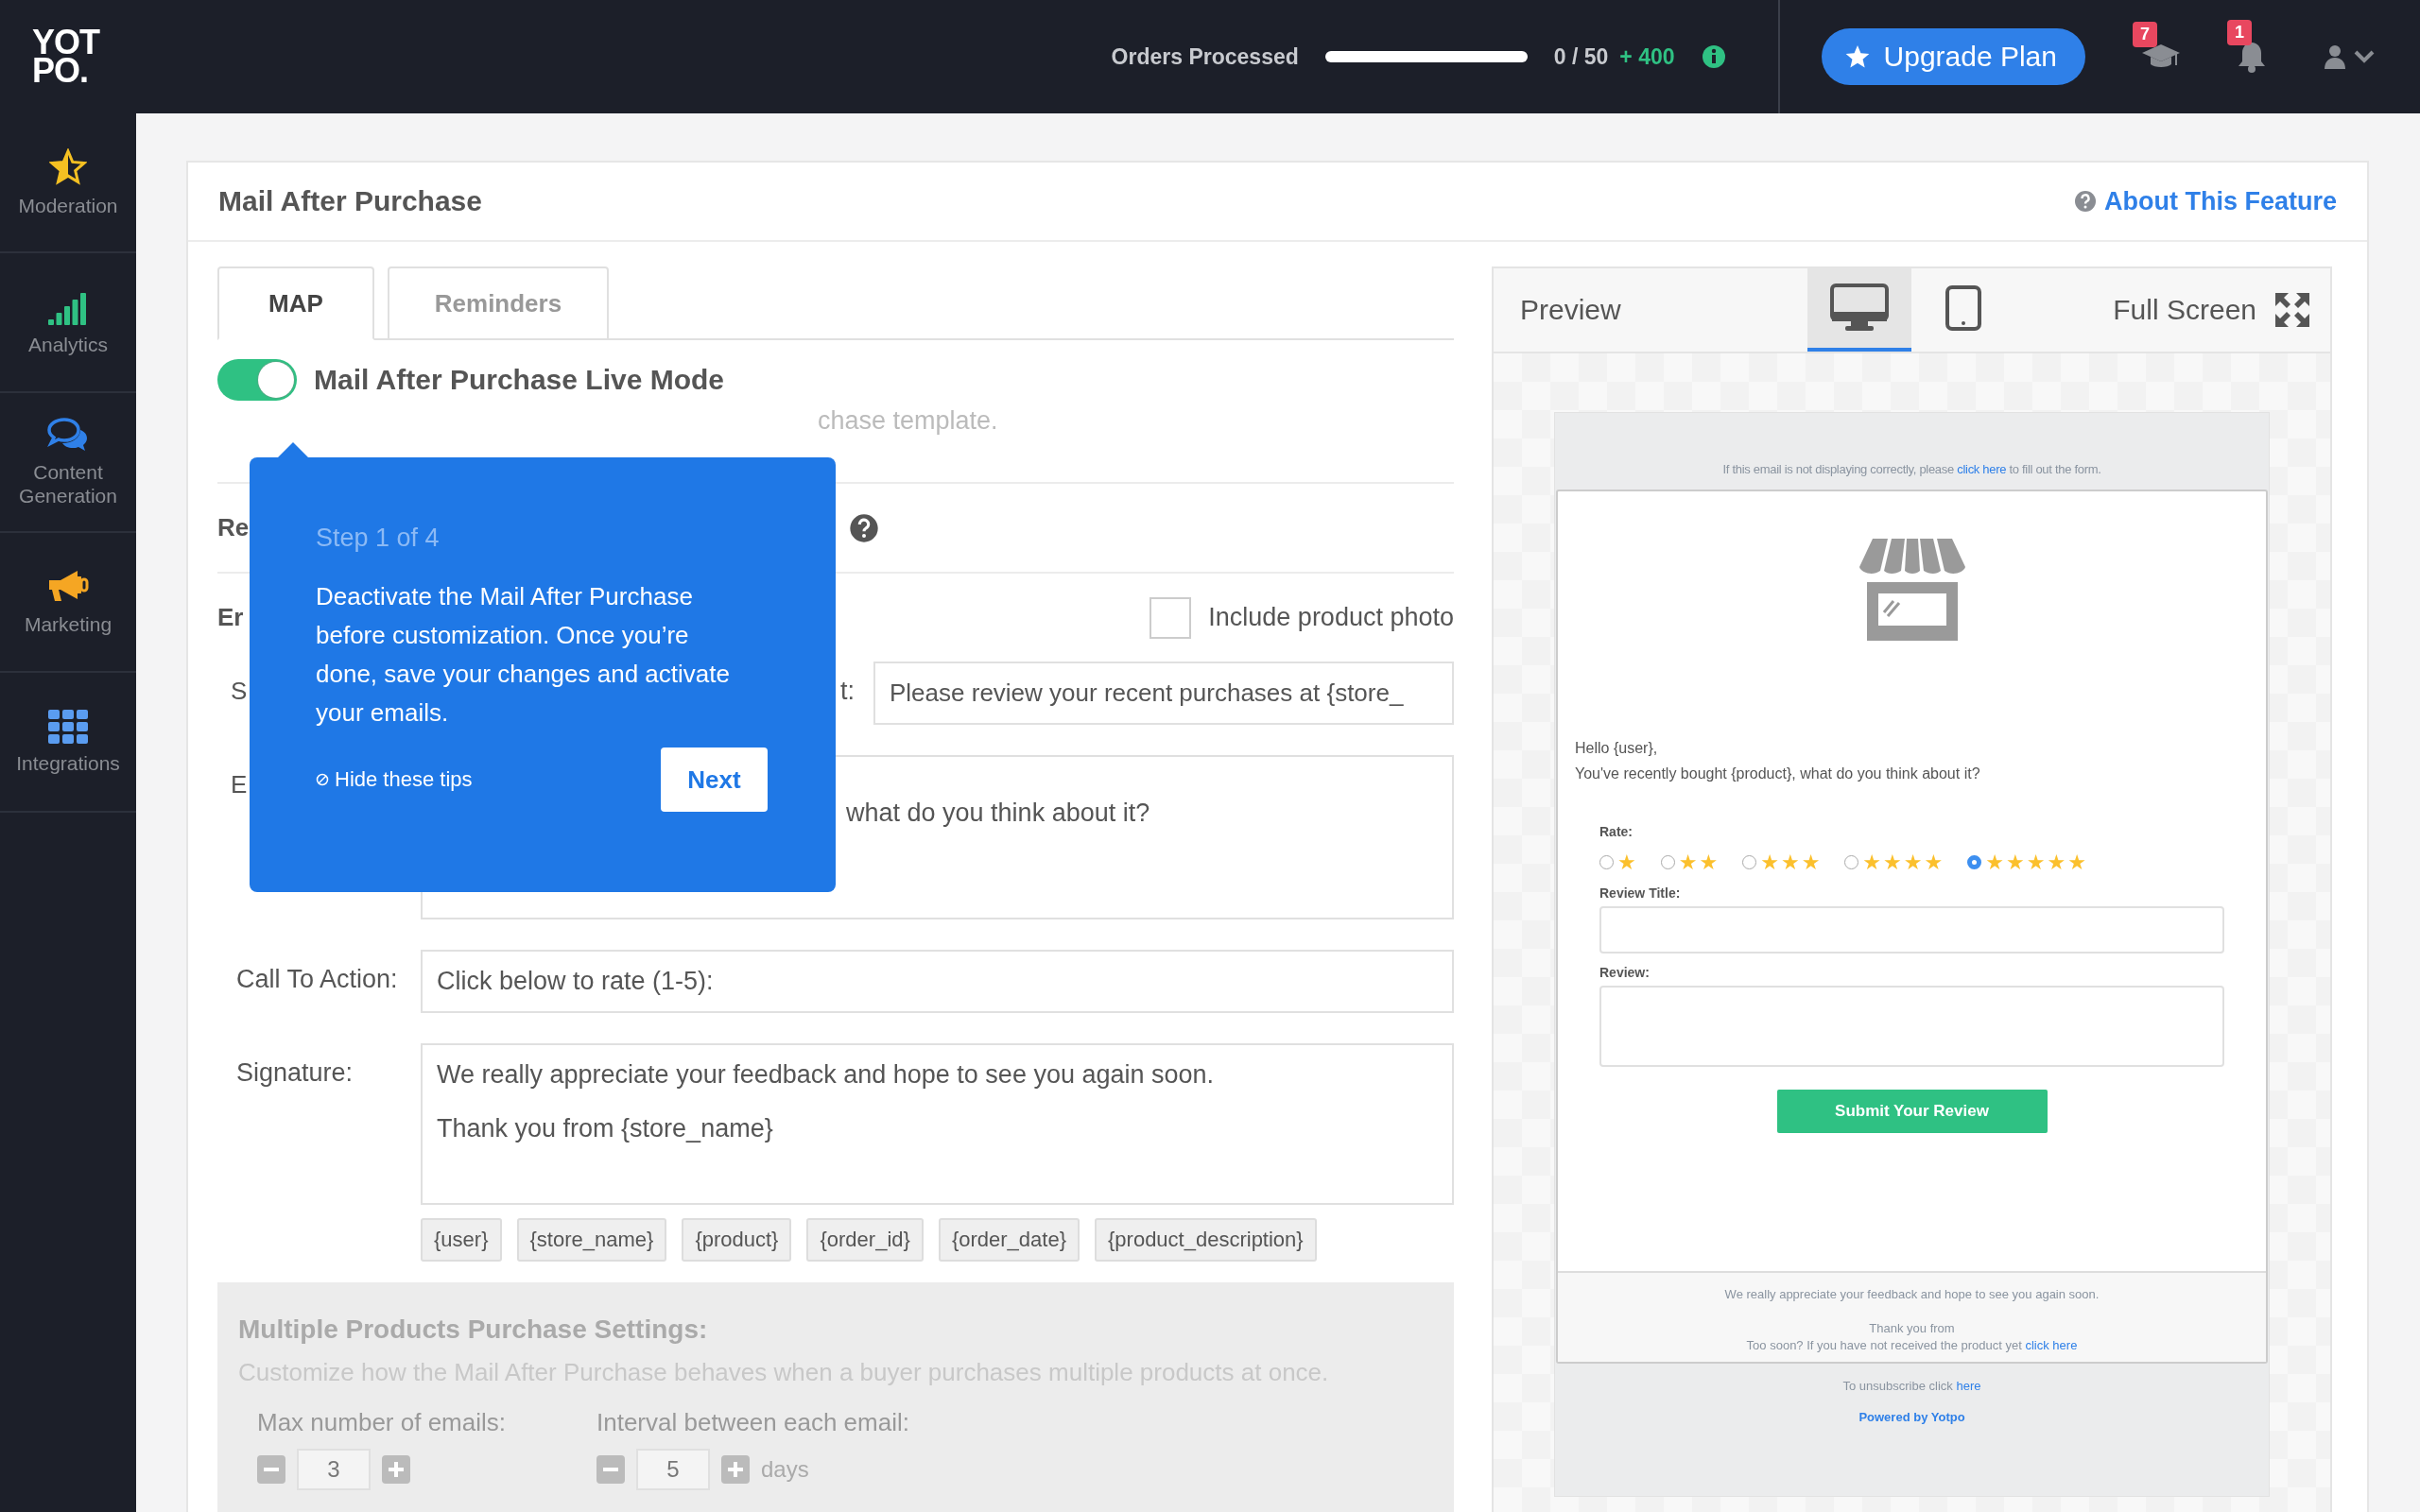 The width and height of the screenshot is (2420, 1512). What do you see at coordinates (519, 380) in the screenshot?
I see `live-mode-label: Mail After Purchase Live Mode` at bounding box center [519, 380].